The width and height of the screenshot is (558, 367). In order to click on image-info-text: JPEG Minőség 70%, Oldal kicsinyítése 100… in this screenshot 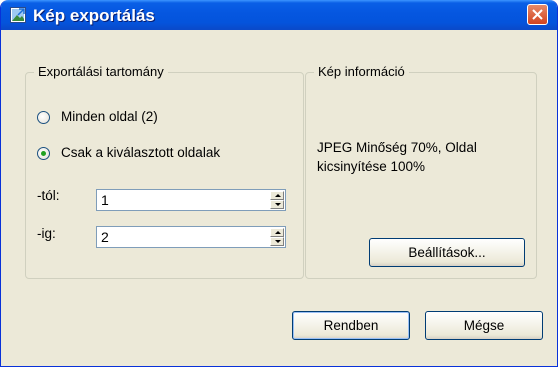, I will do `click(397, 157)`.